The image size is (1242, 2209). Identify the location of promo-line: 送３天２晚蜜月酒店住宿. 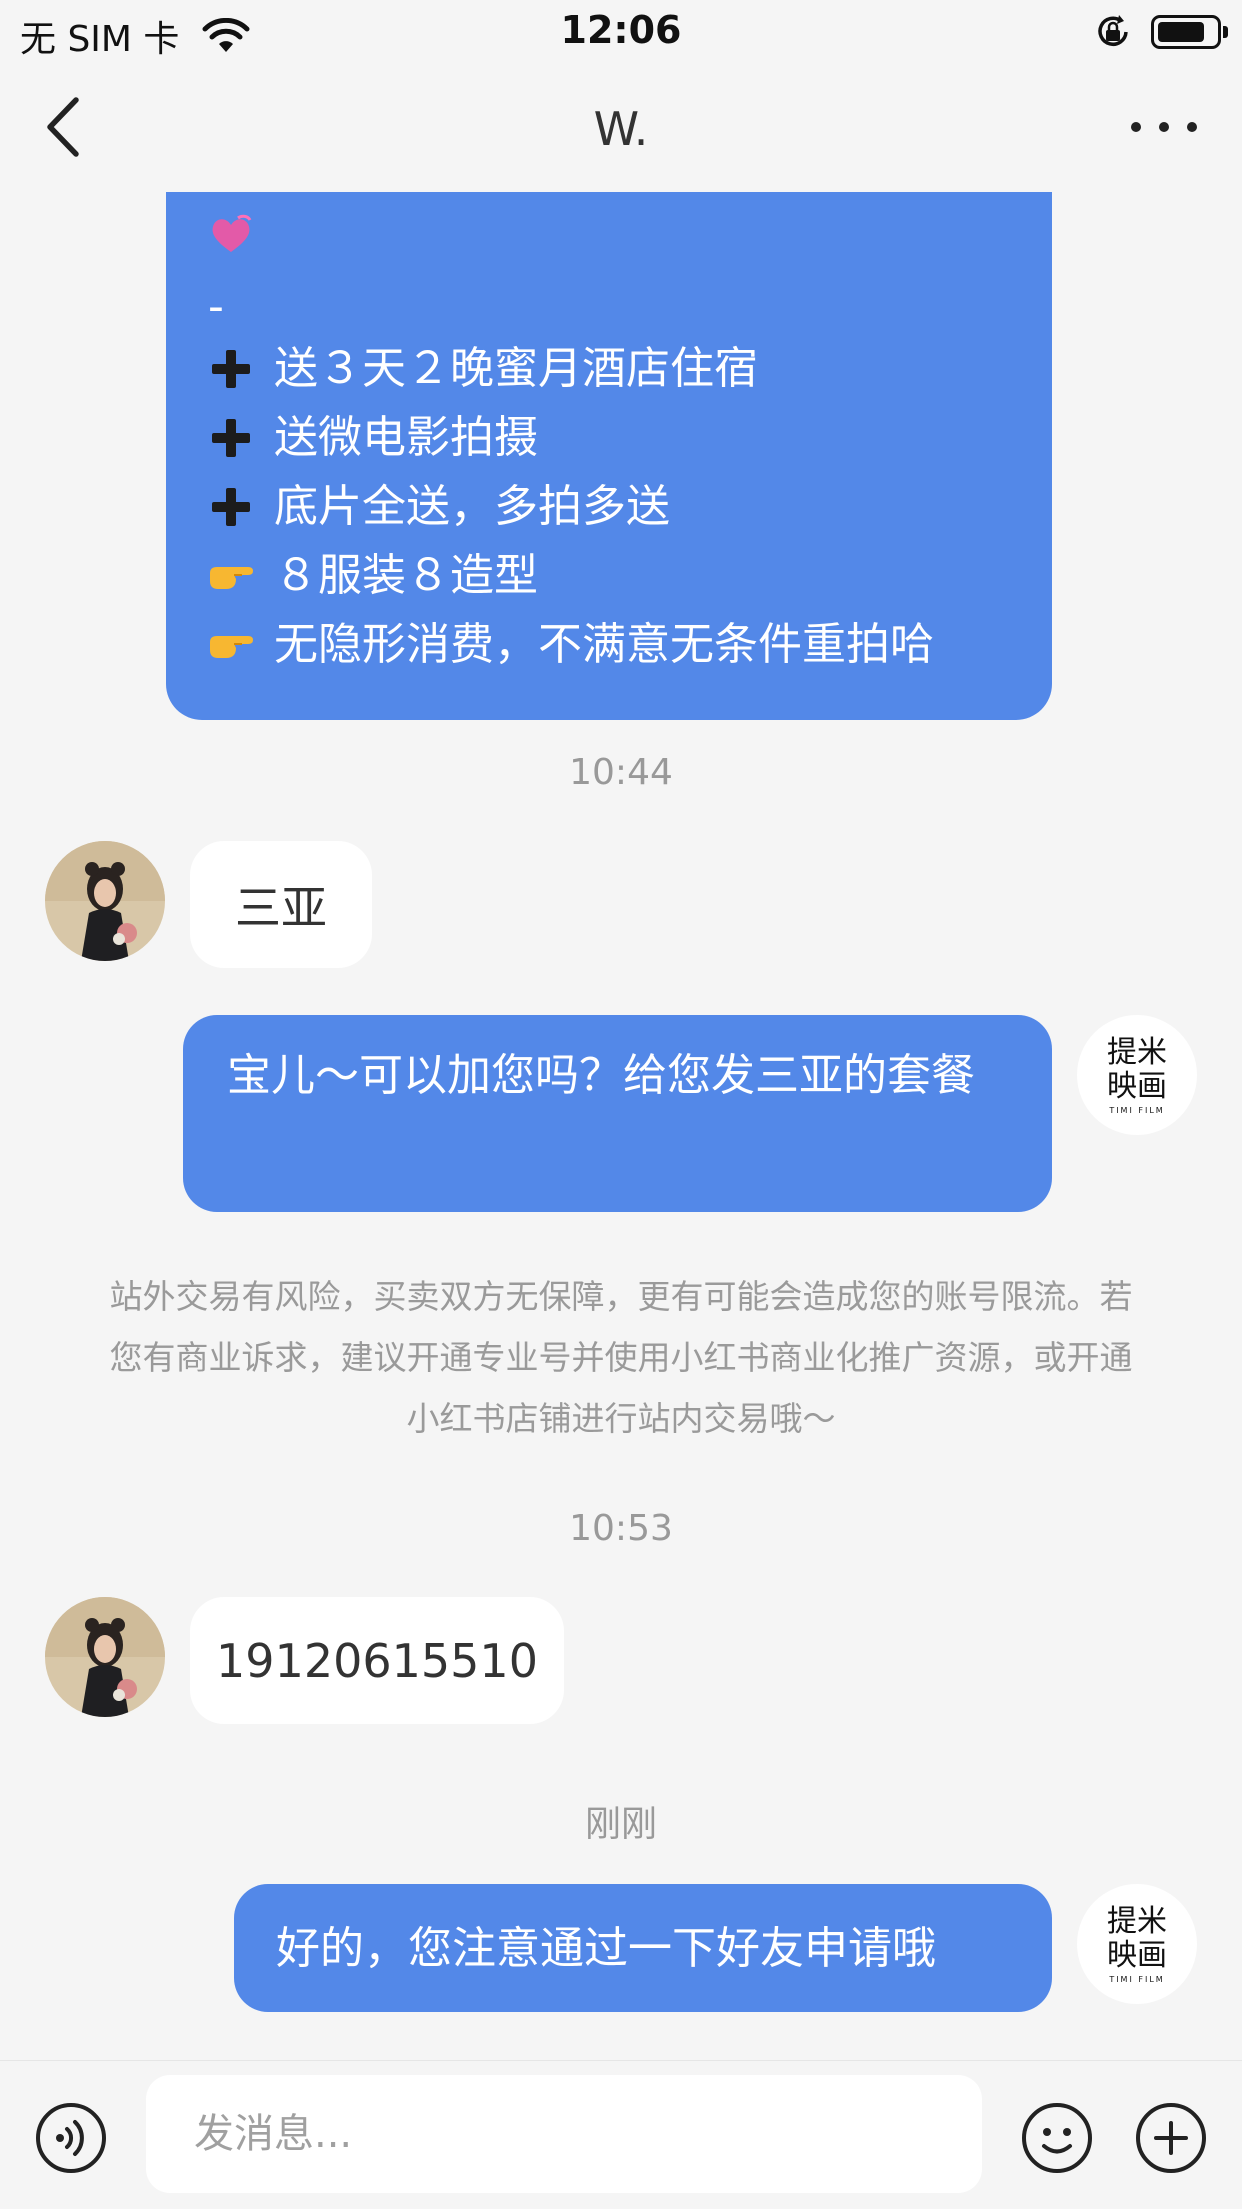
(630, 368).